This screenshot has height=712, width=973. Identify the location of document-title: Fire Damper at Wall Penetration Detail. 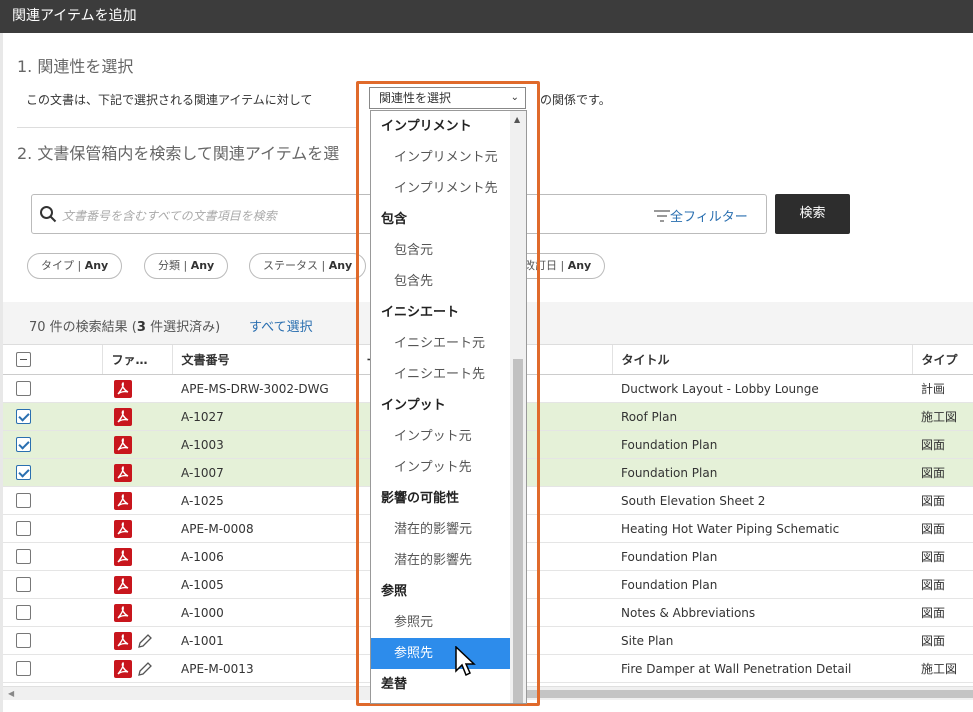
(762, 668).